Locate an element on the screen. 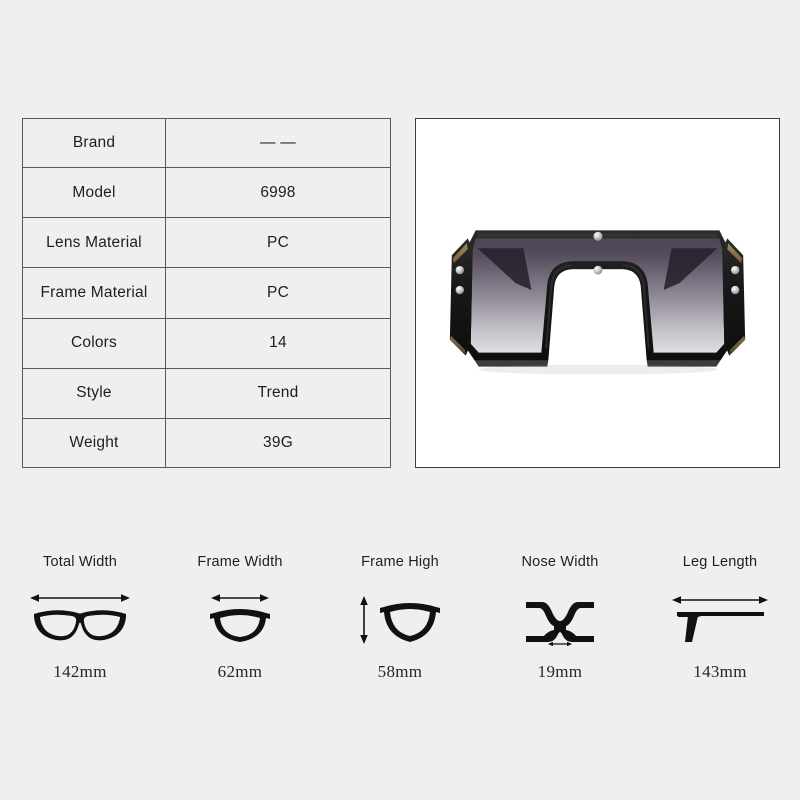 The height and width of the screenshot is (800, 800). spec-label-brand: Brand is located at coordinates (94, 144).